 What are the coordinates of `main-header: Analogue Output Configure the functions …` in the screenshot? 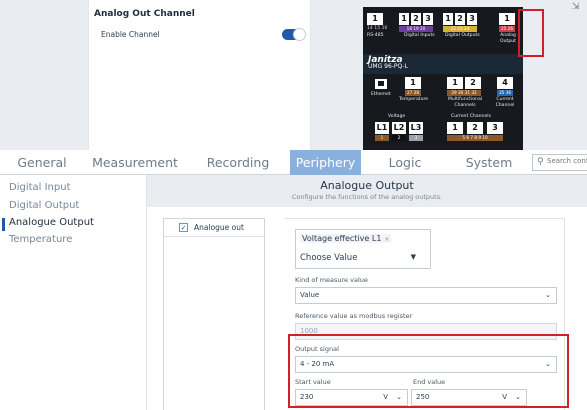 It's located at (367, 191).